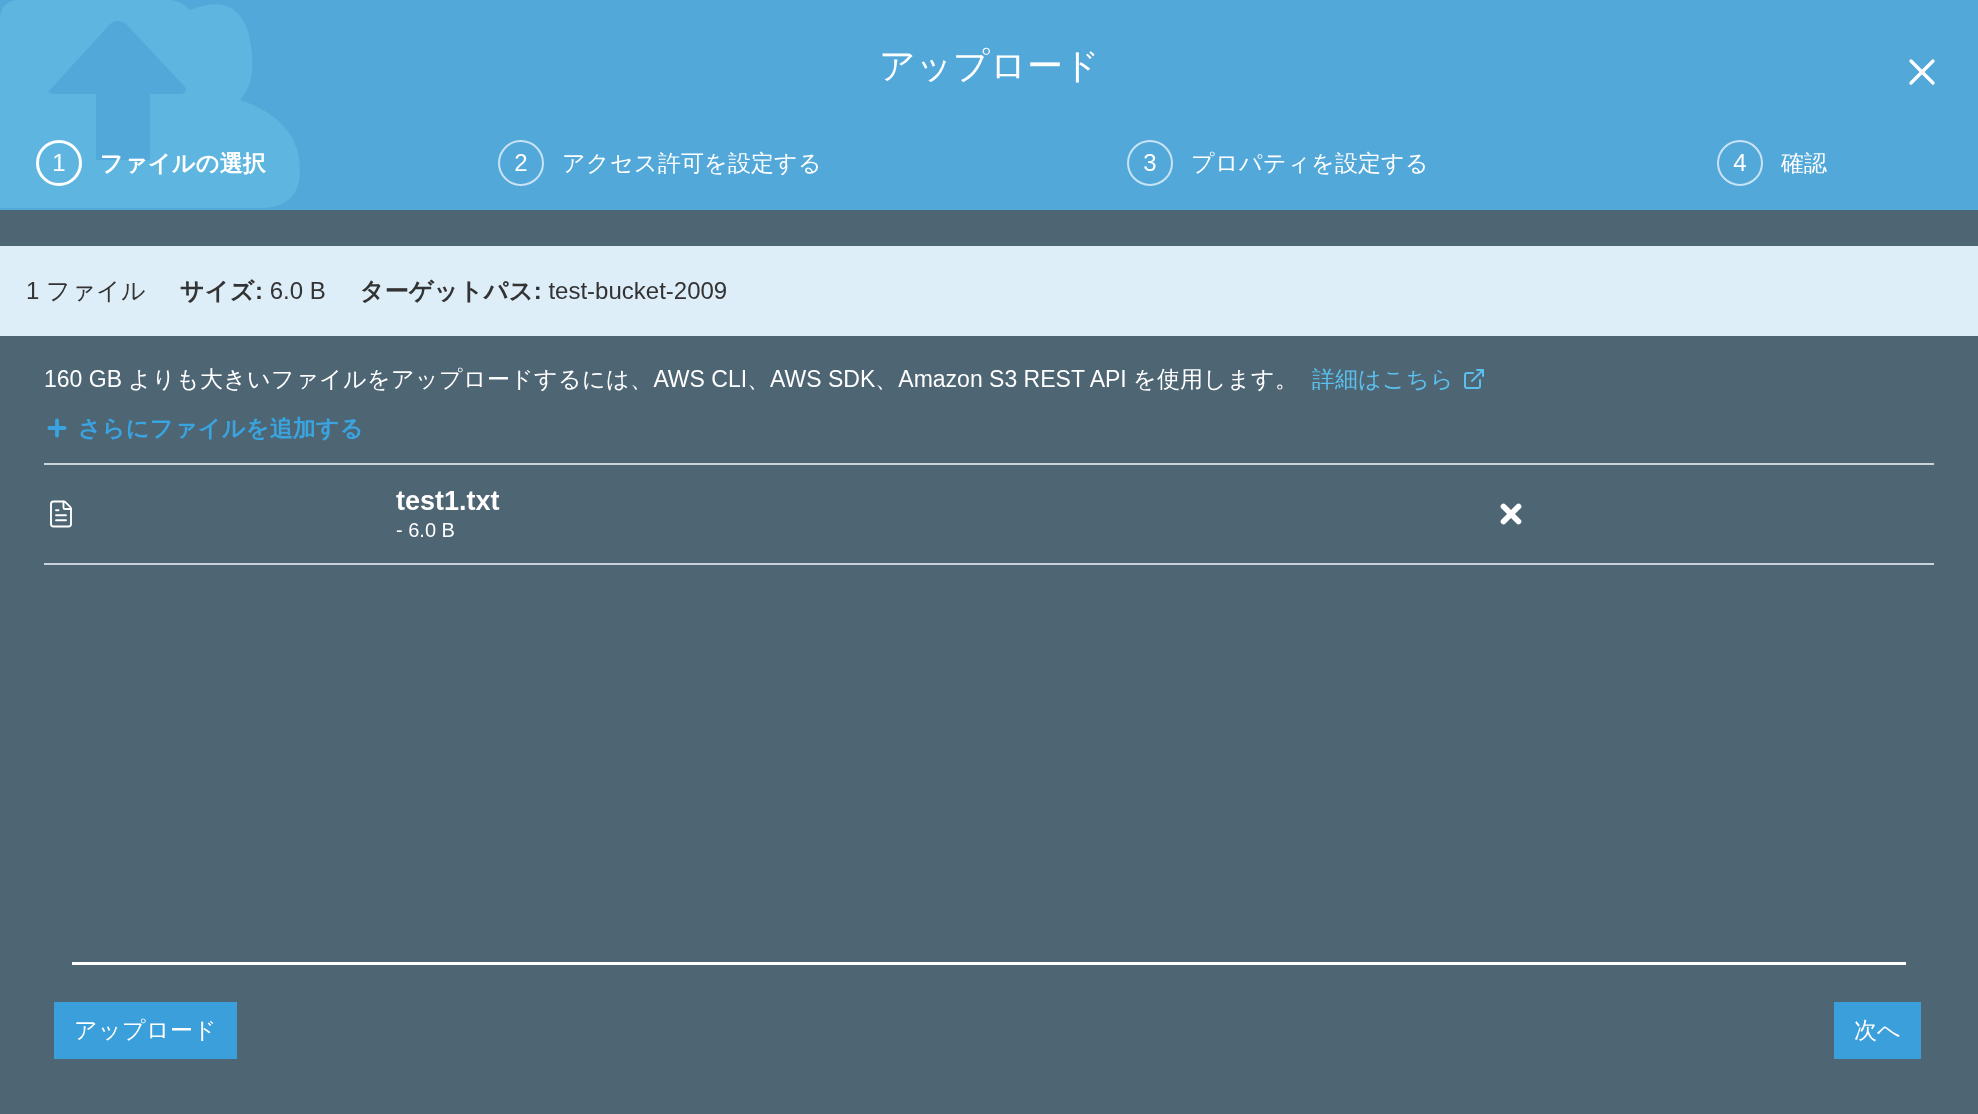  Describe the element at coordinates (989, 66) in the screenshot. I see `dialog-title: アップロード` at that location.